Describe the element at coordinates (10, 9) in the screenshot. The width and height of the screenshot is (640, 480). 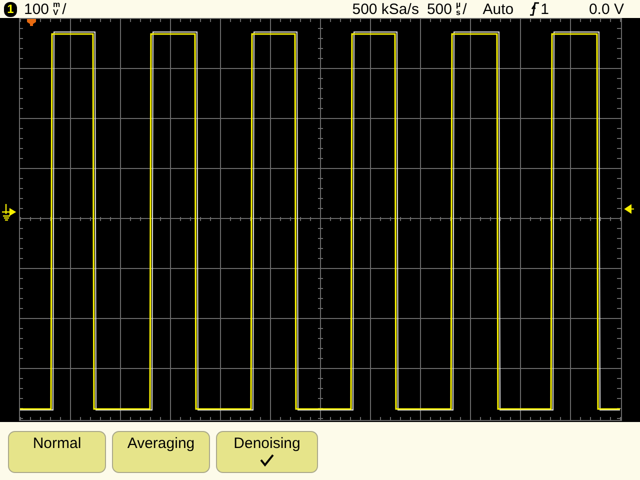
I see `channel-badge: 1` at that location.